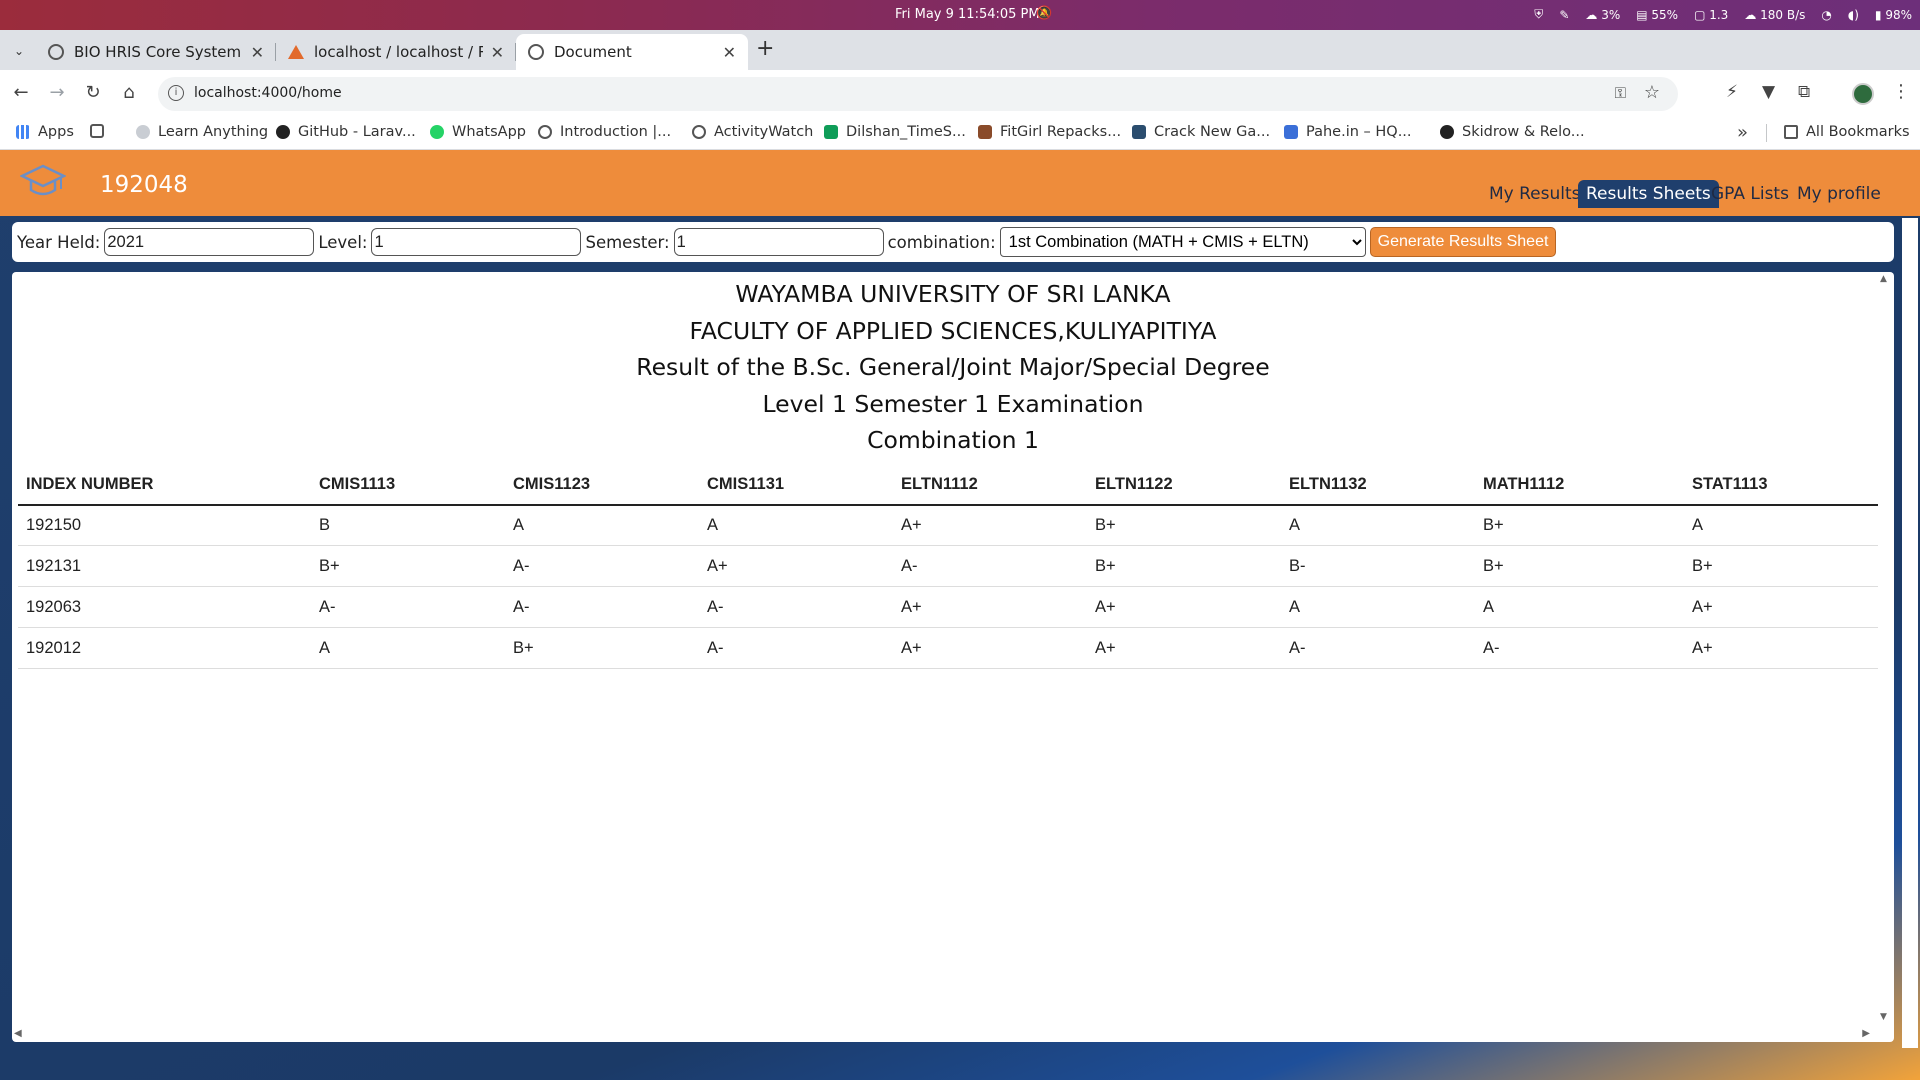 This screenshot has height=1080, width=1920. What do you see at coordinates (18, 1033) in the screenshot?
I see `scroll-left-icon: ◀` at bounding box center [18, 1033].